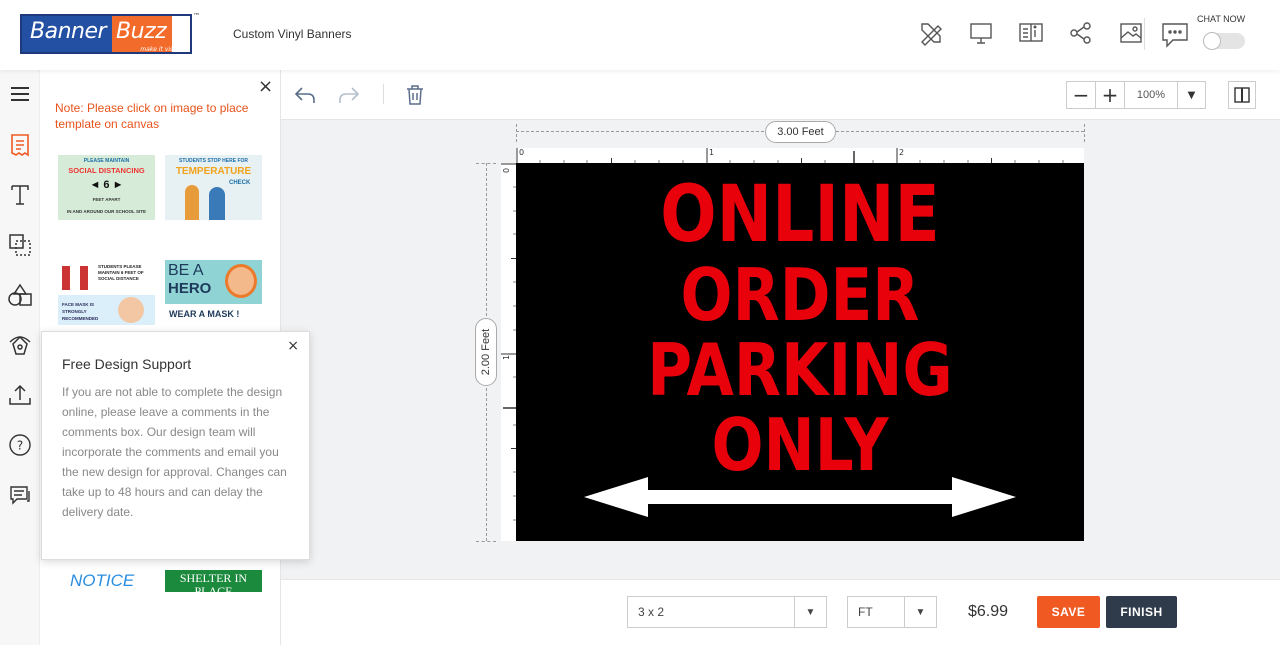 Image resolution: width=1280 pixels, height=645 pixels. I want to click on help-icon: ?, so click(20, 445).